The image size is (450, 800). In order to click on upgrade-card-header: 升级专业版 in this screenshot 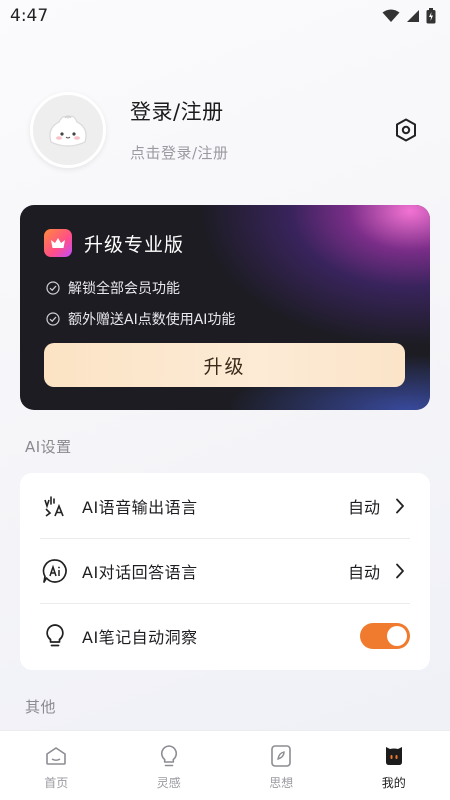, I will do `click(114, 243)`.